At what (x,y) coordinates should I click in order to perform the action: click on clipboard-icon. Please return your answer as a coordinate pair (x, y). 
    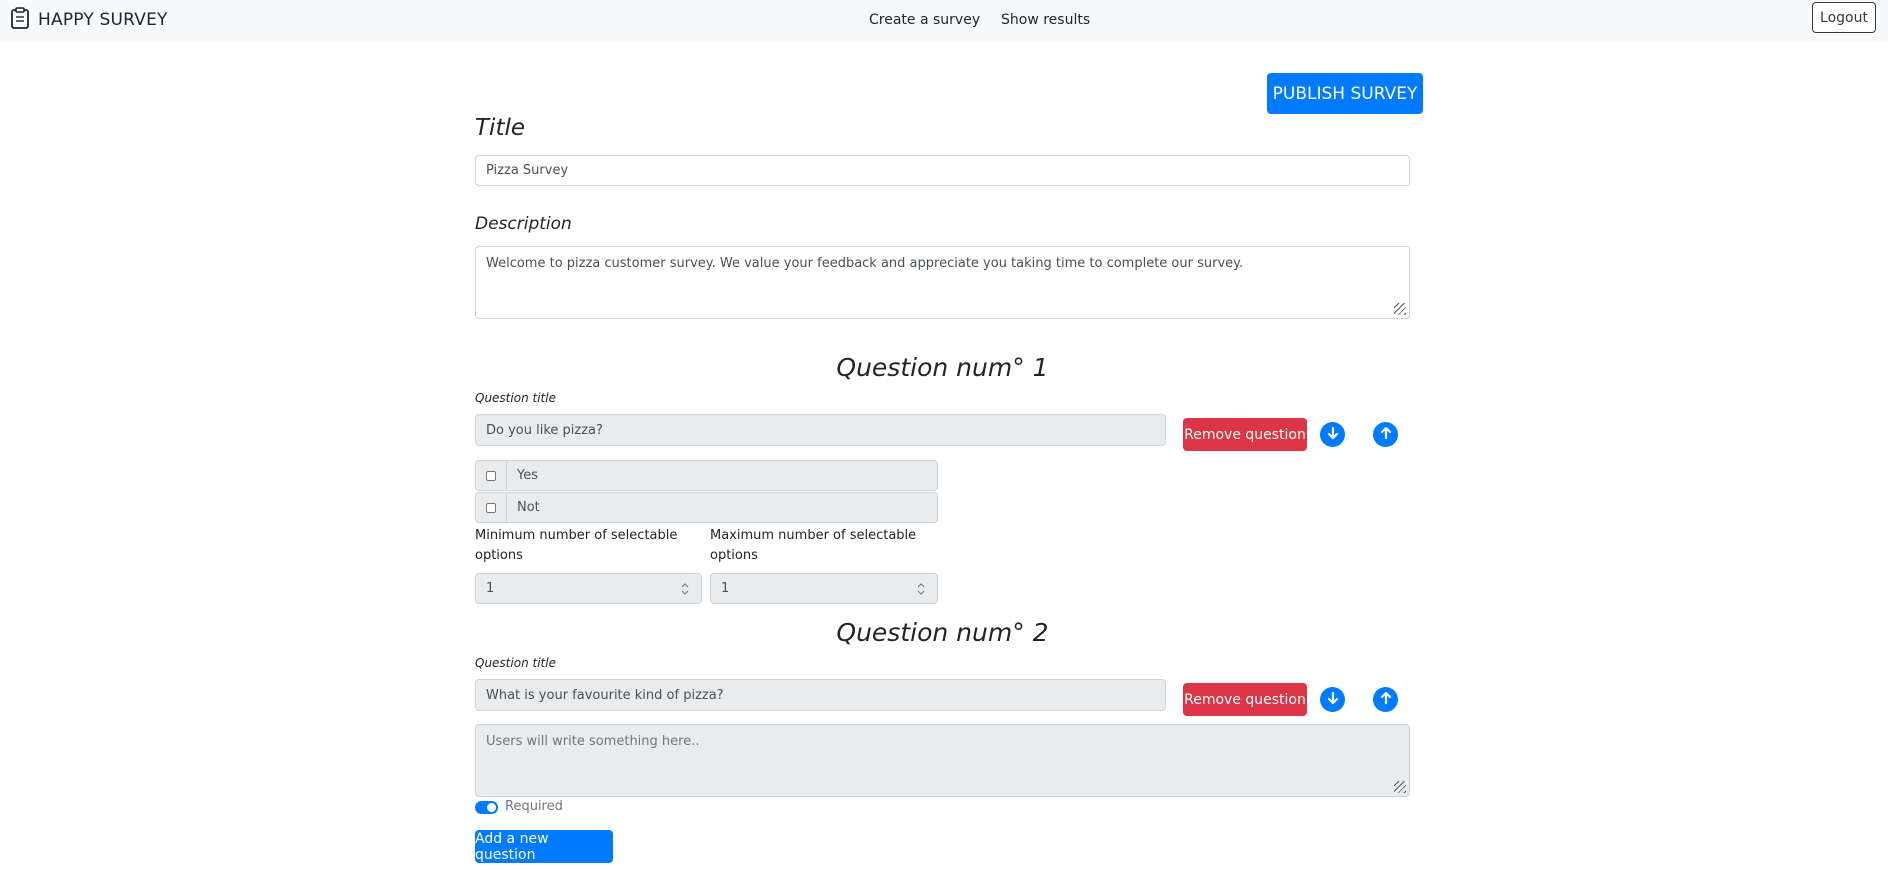
    Looking at the image, I should click on (20, 20).